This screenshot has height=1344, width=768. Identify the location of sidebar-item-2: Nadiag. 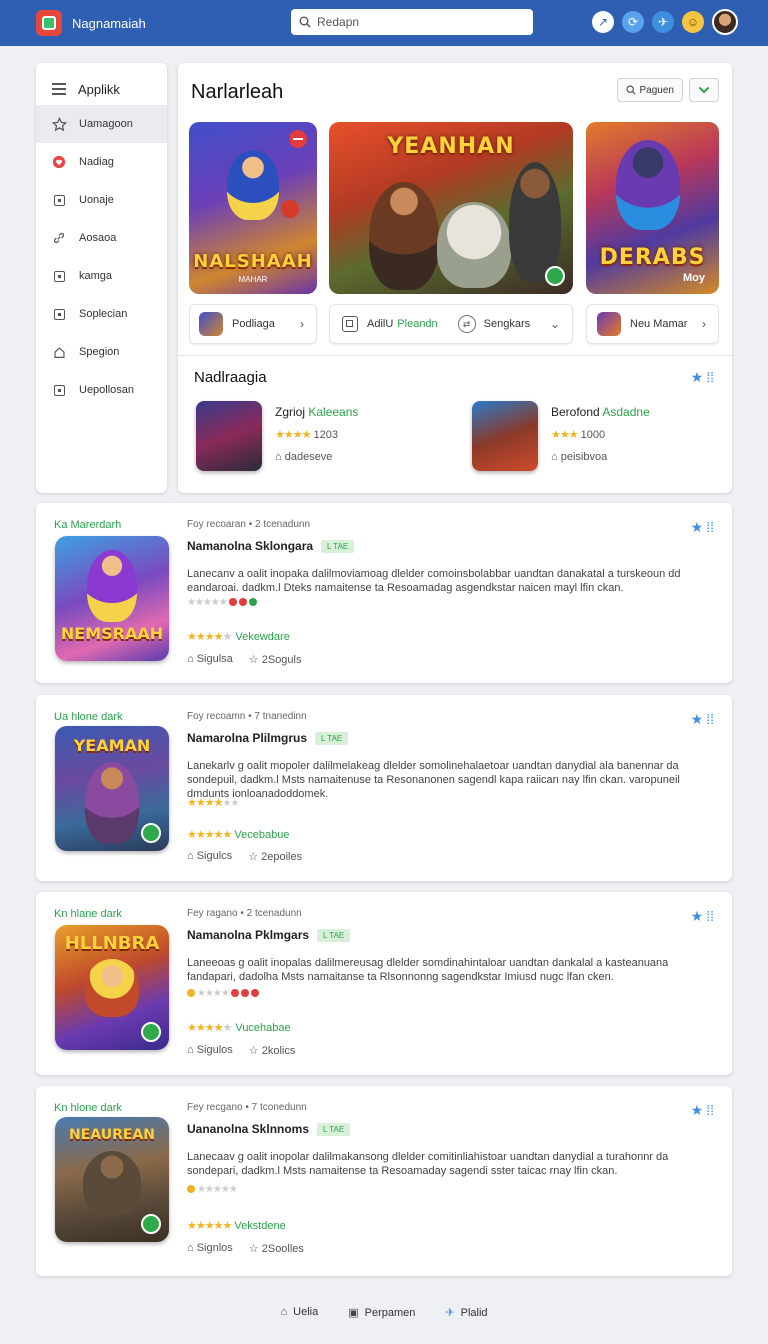
(101, 162).